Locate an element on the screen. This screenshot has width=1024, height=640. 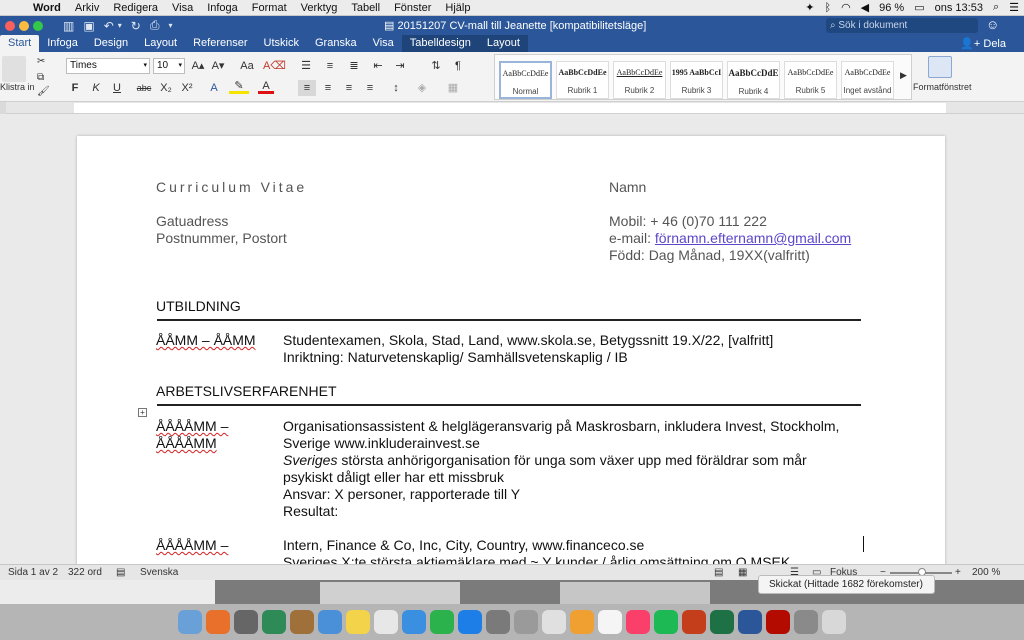
menu-tabell: Tabell is located at coordinates (365, 8).